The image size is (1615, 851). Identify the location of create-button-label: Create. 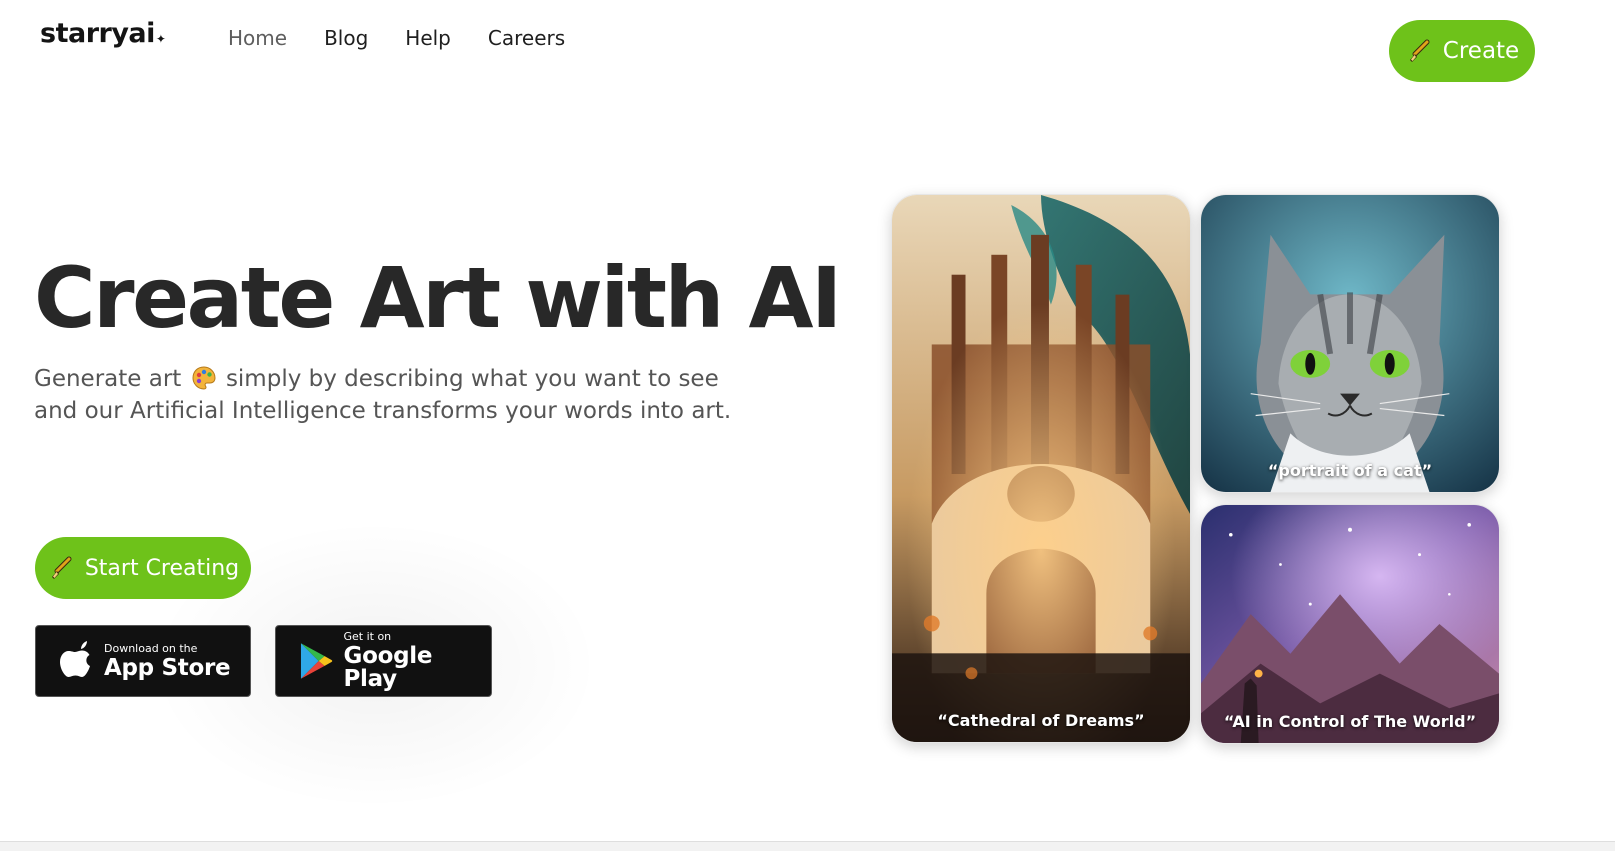
(1481, 51).